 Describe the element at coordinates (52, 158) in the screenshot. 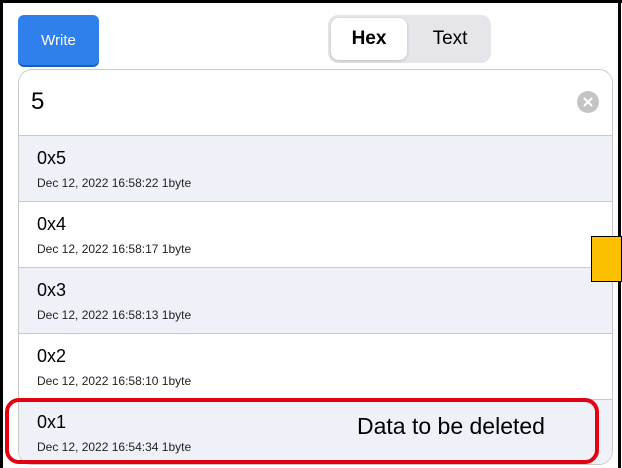

I see `list-item-value: 0x5` at that location.